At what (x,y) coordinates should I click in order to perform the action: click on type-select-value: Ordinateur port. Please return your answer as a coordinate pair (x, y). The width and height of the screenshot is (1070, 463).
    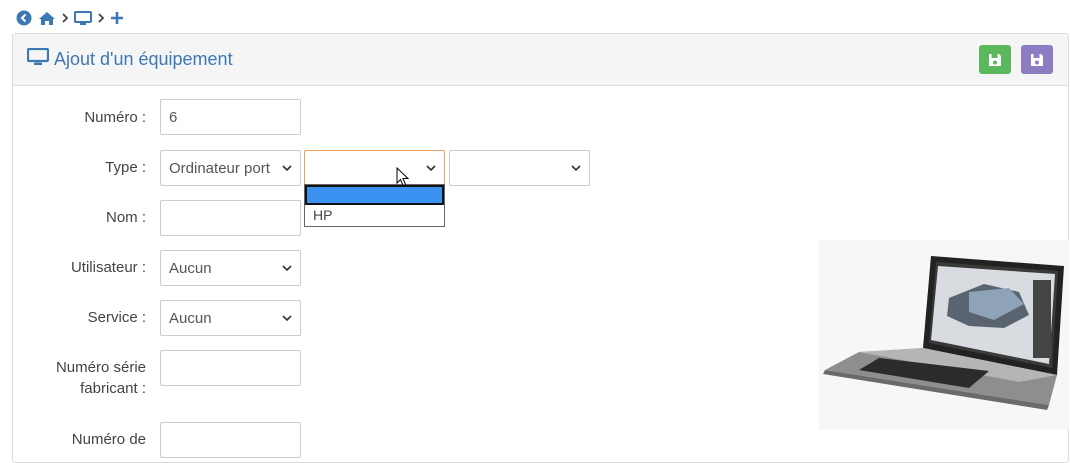
    Looking at the image, I should click on (219, 168).